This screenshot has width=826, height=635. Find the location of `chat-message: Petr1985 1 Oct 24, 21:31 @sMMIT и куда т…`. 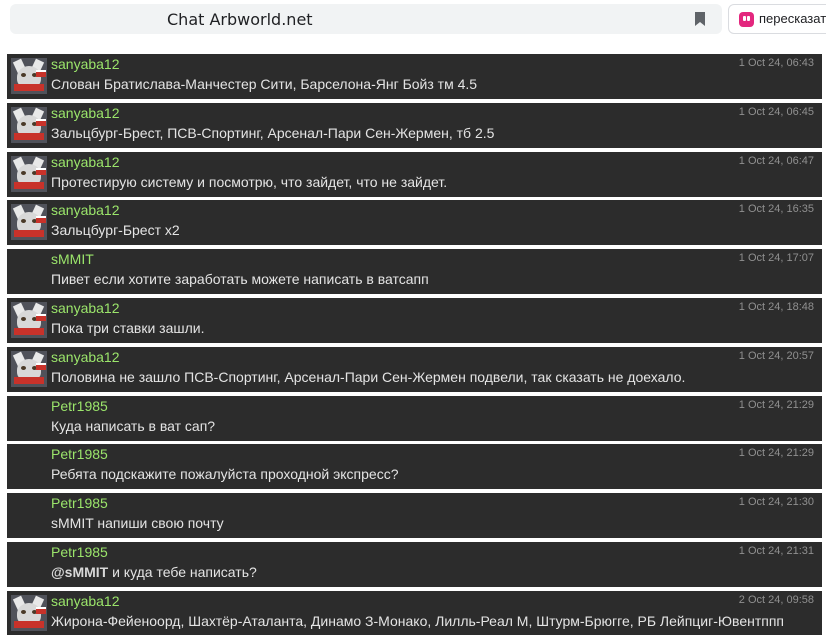

chat-message: Petr1985 1 Oct 24, 21:31 @sMMIT и куда т… is located at coordinates (414, 564).